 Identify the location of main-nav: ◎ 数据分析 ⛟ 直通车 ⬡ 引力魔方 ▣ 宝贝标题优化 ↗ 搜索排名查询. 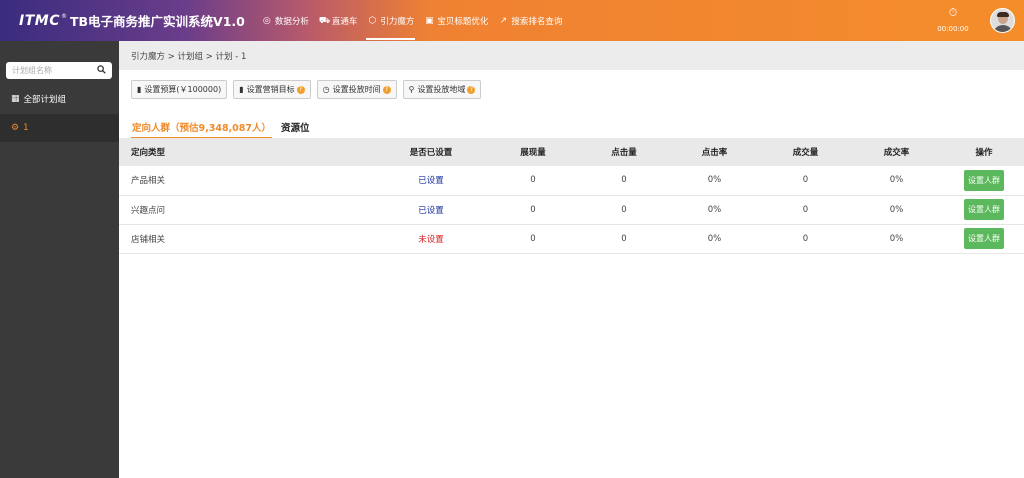
(412, 20).